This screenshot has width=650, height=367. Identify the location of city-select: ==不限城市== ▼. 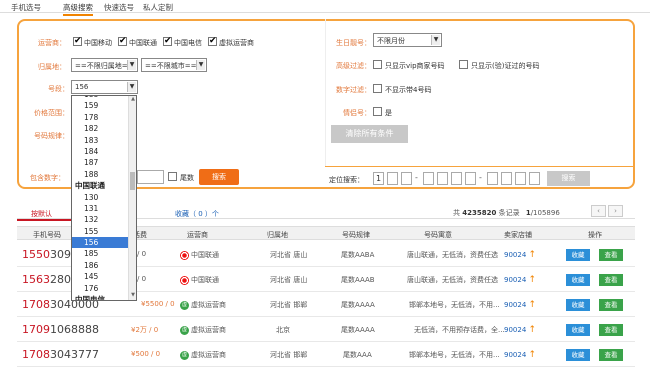
(174, 65).